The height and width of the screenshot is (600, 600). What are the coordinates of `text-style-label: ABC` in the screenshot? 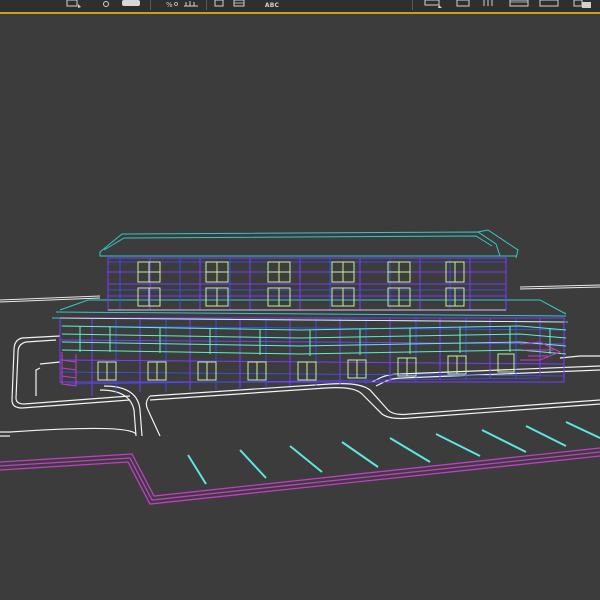 It's located at (272, 5).